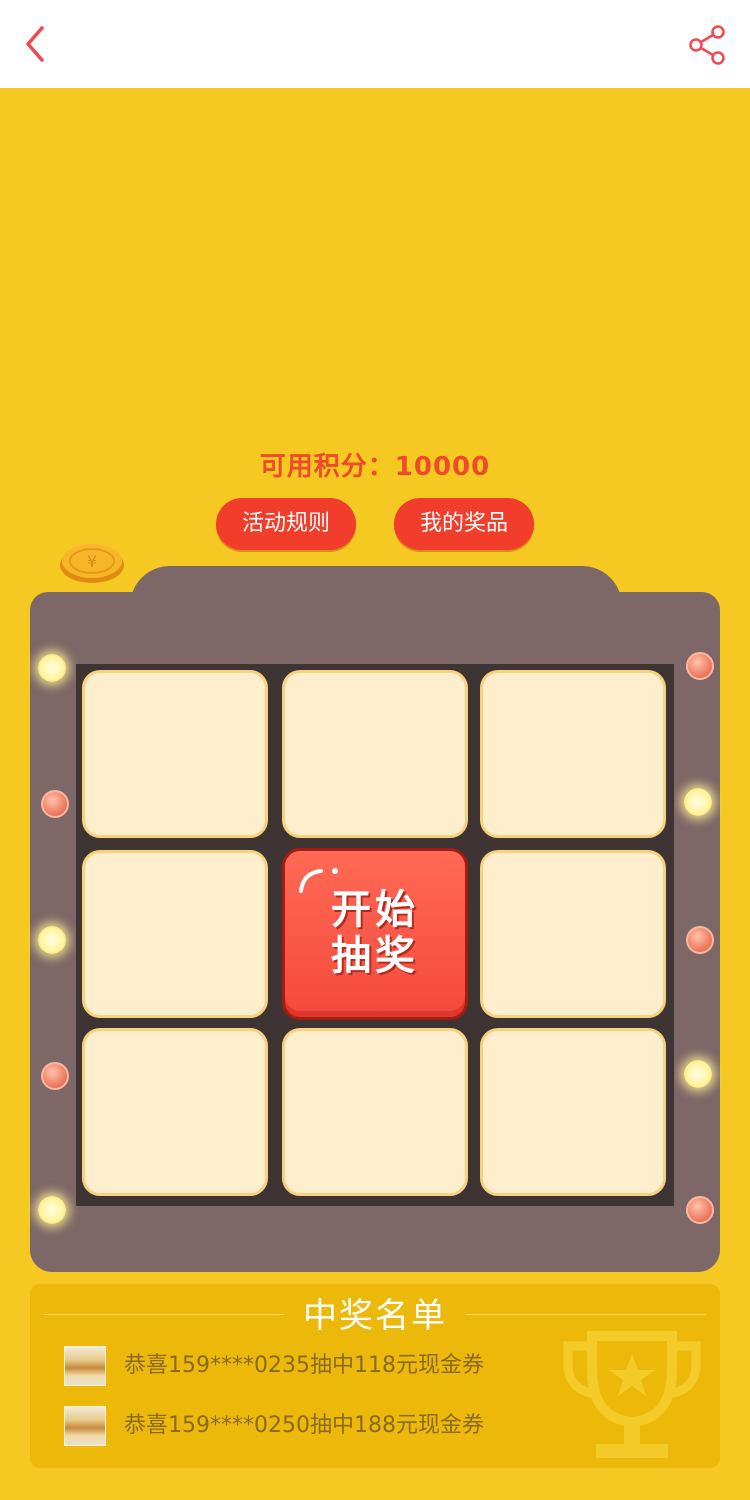 Image resolution: width=750 pixels, height=1500 pixels. I want to click on winner-list-item: 恭喜159****0235抽中118元现金券, so click(364, 1366).